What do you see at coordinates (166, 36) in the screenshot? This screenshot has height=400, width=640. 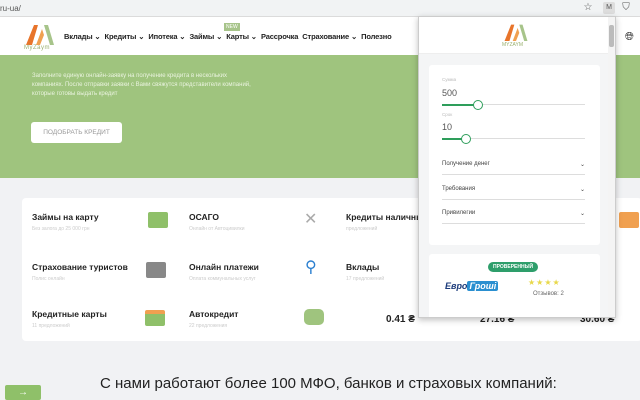 I see `nav-mortgage: Ипотека ⌄` at bounding box center [166, 36].